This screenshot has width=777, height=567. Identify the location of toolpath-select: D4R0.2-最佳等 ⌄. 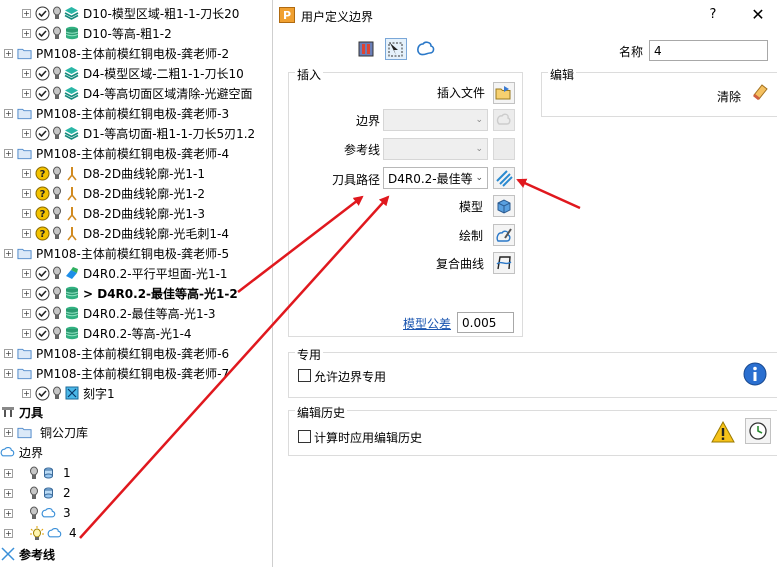
(435, 178).